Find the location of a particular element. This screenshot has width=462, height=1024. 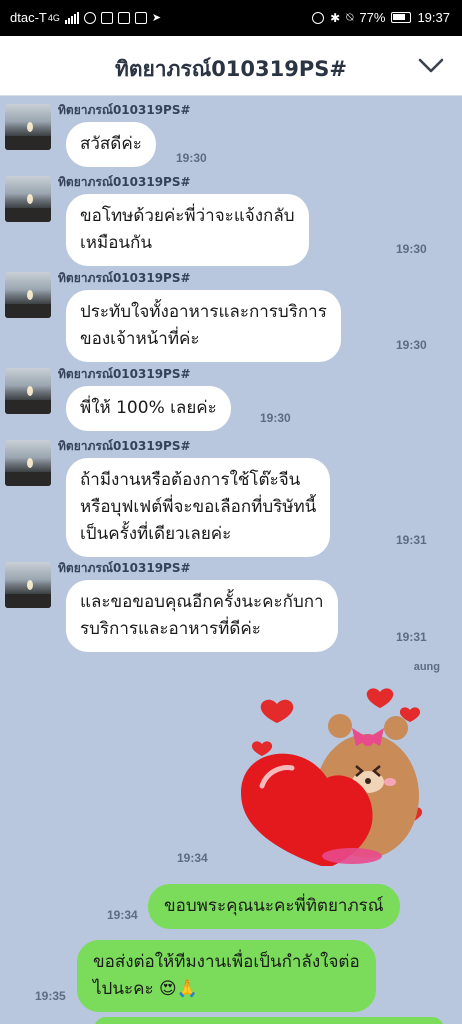

status-left: dtac-T 4G ➤ is located at coordinates (85, 17).